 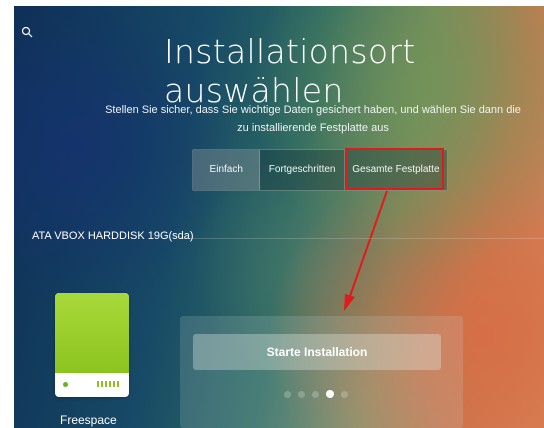 What do you see at coordinates (321, 372) in the screenshot?
I see `action-panel` at bounding box center [321, 372].